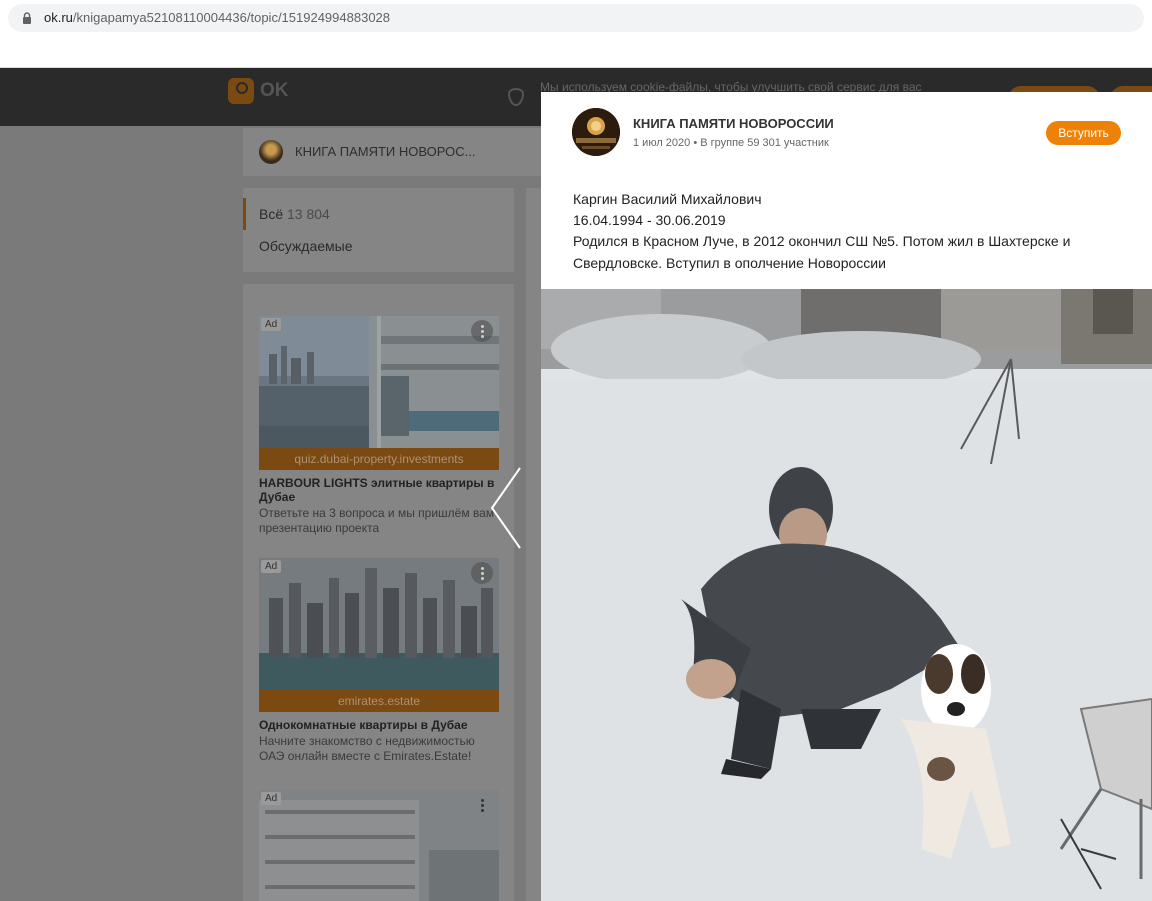  I want to click on post-text-line: Каргин Василий Михайлович, so click(667, 199).